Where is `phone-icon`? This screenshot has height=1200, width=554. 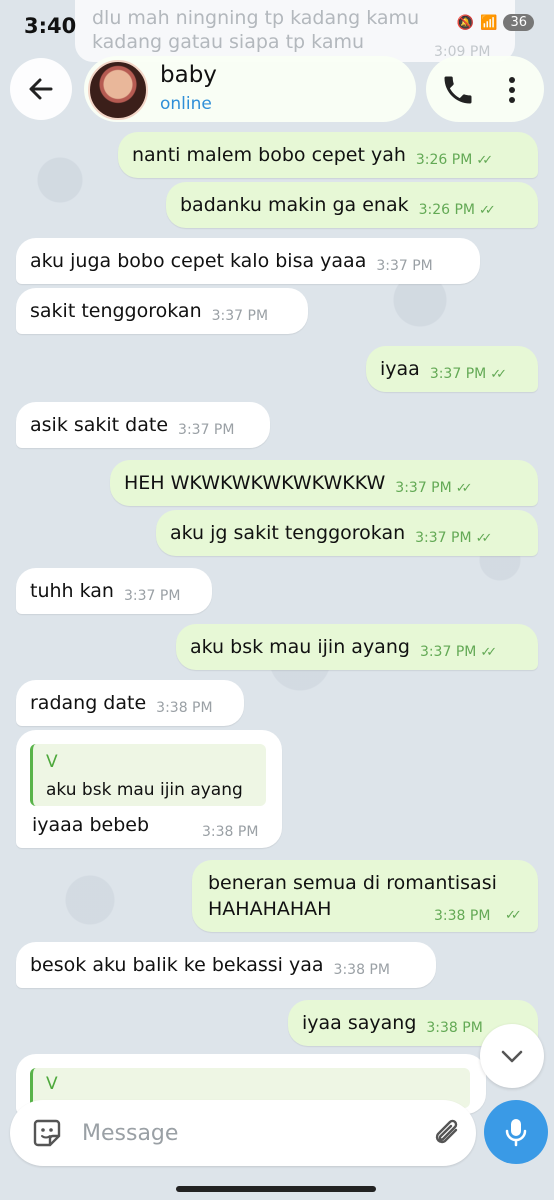 phone-icon is located at coordinates (458, 90).